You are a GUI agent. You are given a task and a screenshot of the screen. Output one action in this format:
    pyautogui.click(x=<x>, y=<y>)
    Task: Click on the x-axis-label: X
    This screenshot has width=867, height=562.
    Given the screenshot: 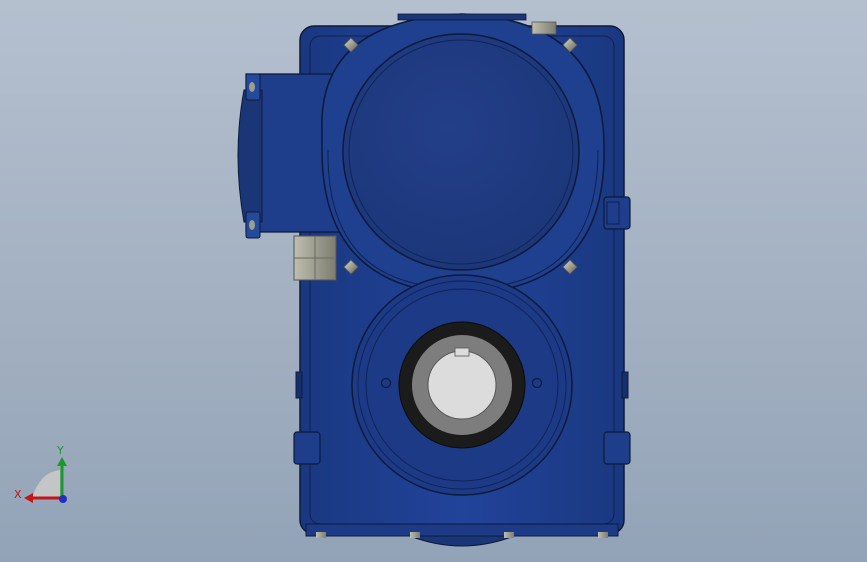 What is the action you would take?
    pyautogui.click(x=18, y=494)
    